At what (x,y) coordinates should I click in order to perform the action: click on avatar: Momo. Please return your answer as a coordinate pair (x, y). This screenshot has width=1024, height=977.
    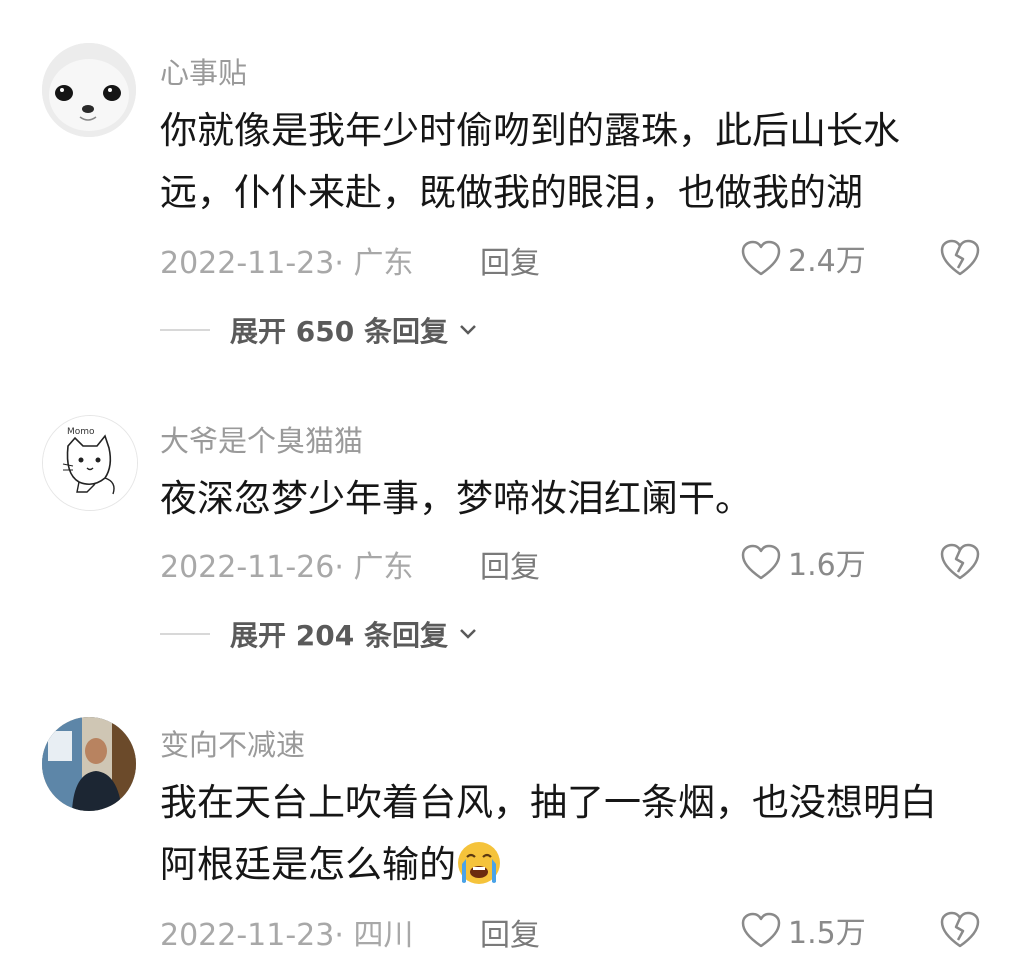
    Looking at the image, I should click on (90, 463).